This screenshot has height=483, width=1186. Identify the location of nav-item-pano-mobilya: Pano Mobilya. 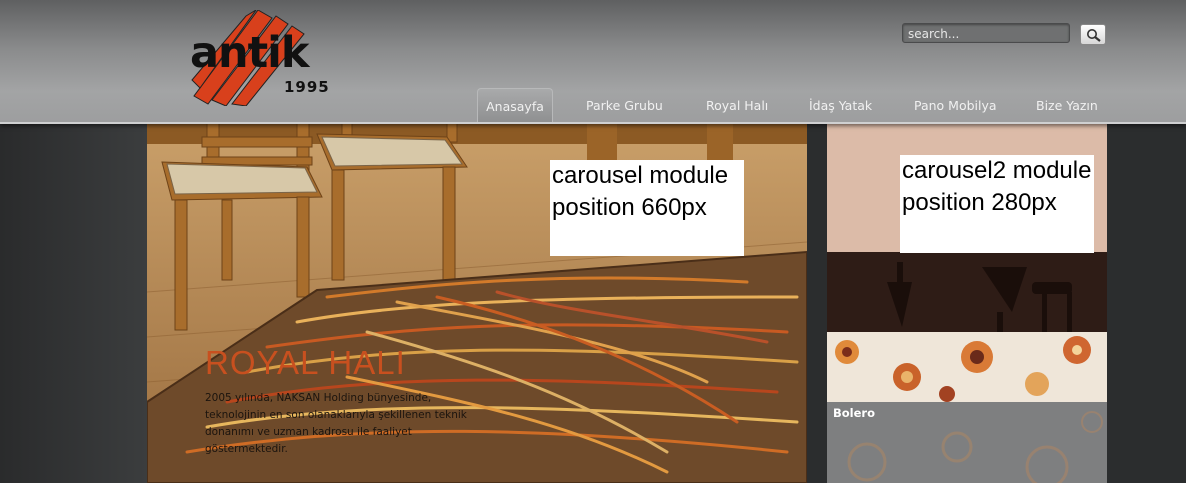
(955, 105).